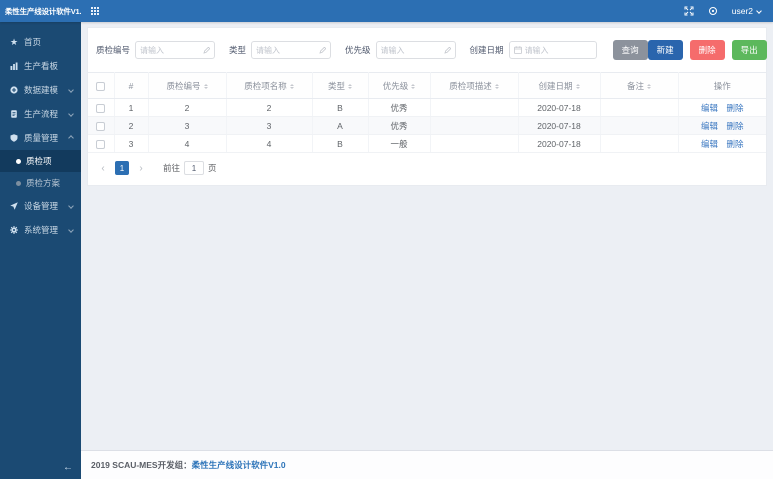 This screenshot has height=479, width=773. What do you see at coordinates (40, 90) in the screenshot?
I see `sidebar-item-data-modeling: 数据建模` at bounding box center [40, 90].